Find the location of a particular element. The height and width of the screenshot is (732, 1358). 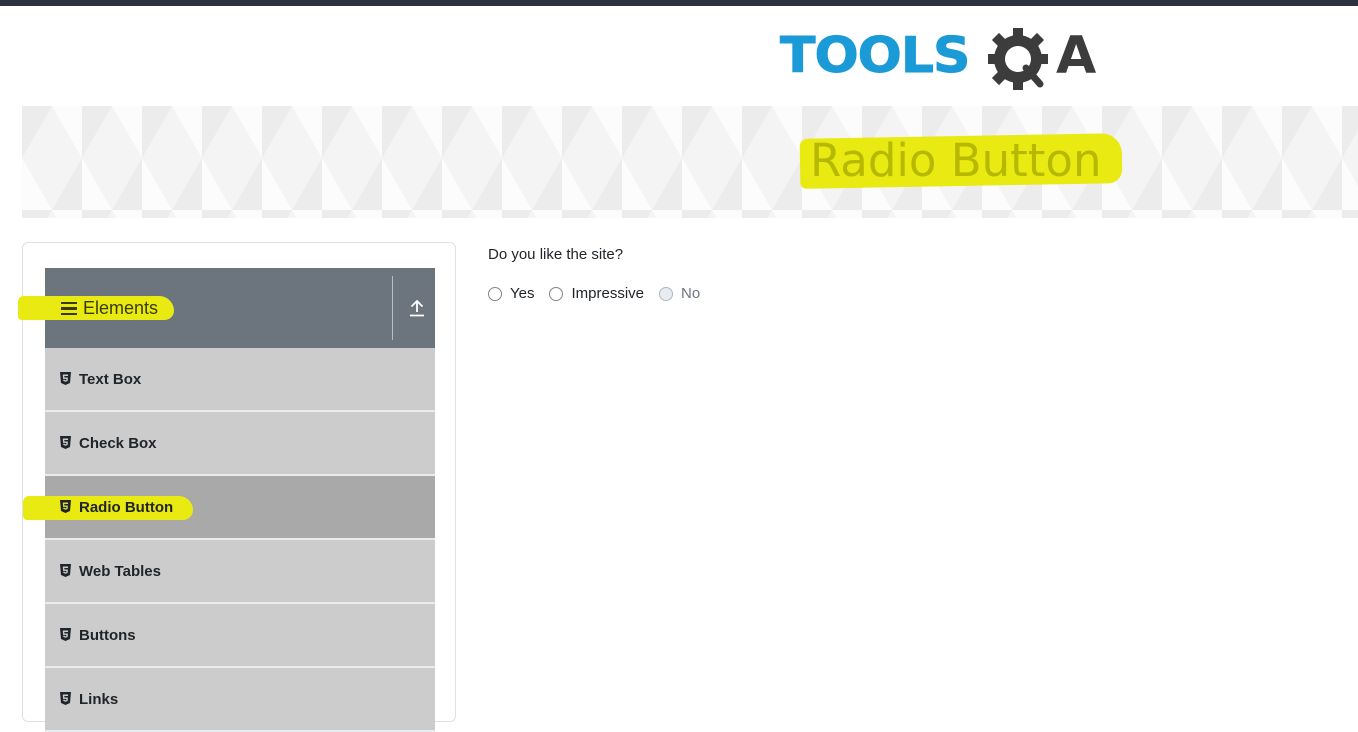

radio-option-no: No is located at coordinates (679, 293).